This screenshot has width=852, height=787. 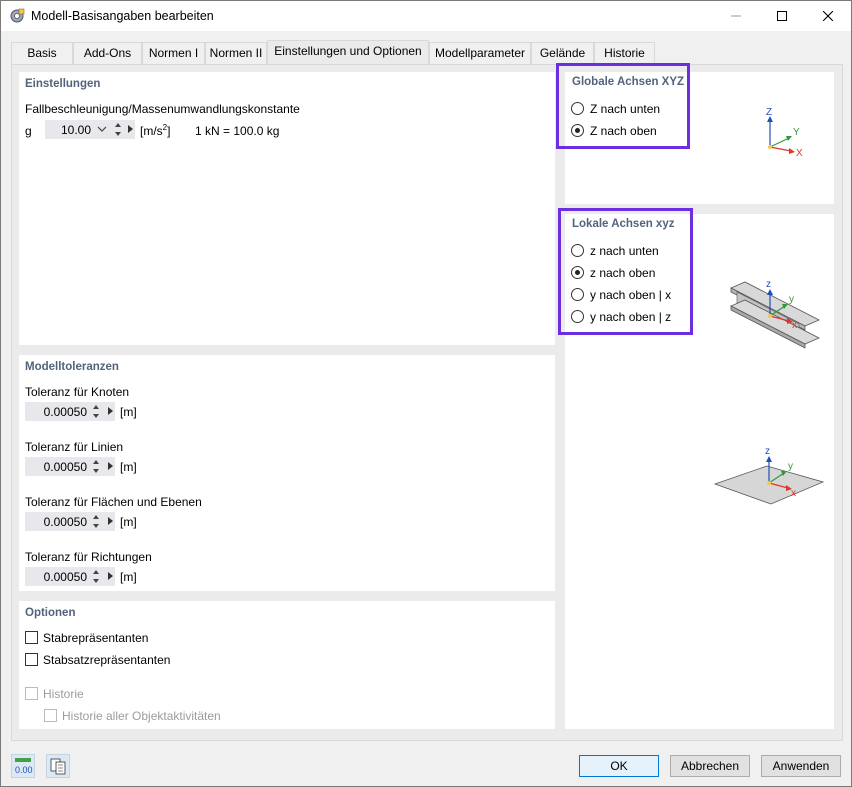 What do you see at coordinates (710, 766) in the screenshot?
I see `cancel-button: Abbrechen` at bounding box center [710, 766].